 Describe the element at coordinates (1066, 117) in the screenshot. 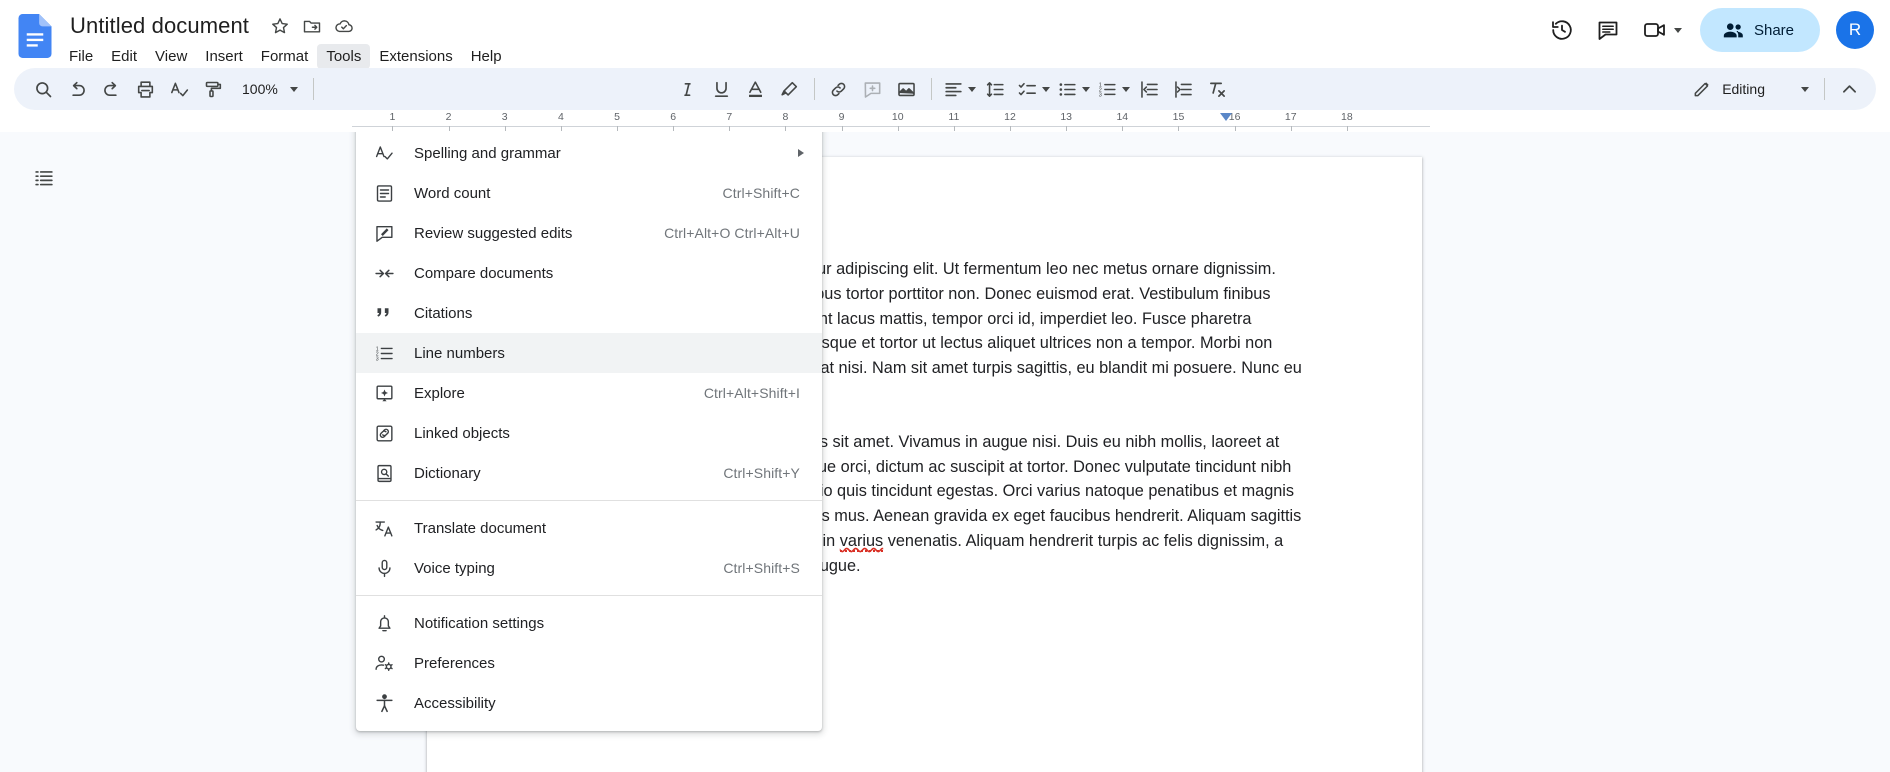

I see `ruler-number: 13` at that location.